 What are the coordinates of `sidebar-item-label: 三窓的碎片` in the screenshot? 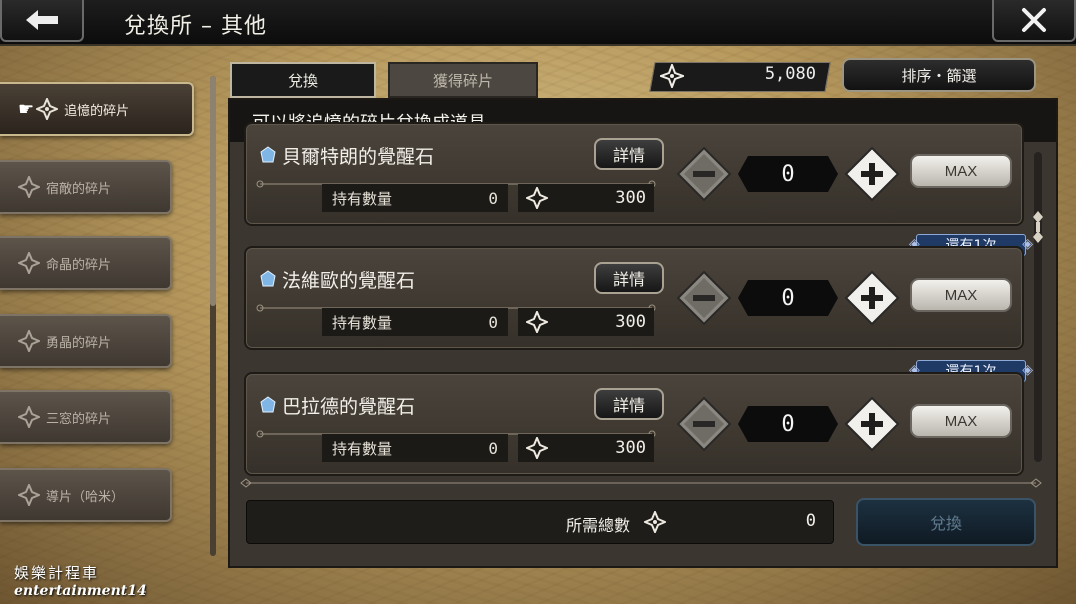 It's located at (79, 419).